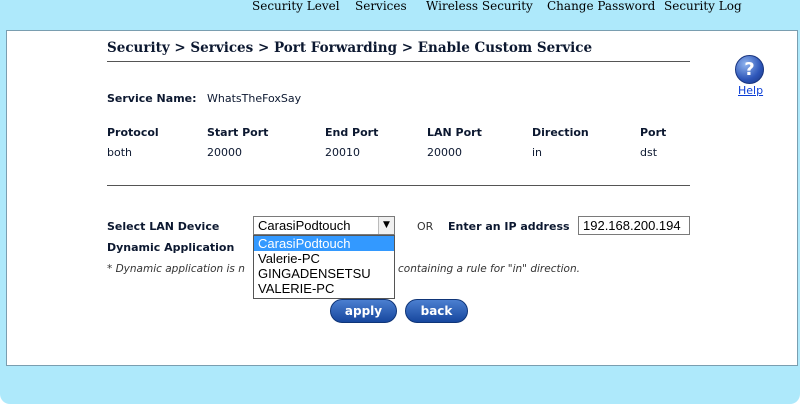 The height and width of the screenshot is (404, 800). I want to click on cell-protocol: both, so click(119, 152).